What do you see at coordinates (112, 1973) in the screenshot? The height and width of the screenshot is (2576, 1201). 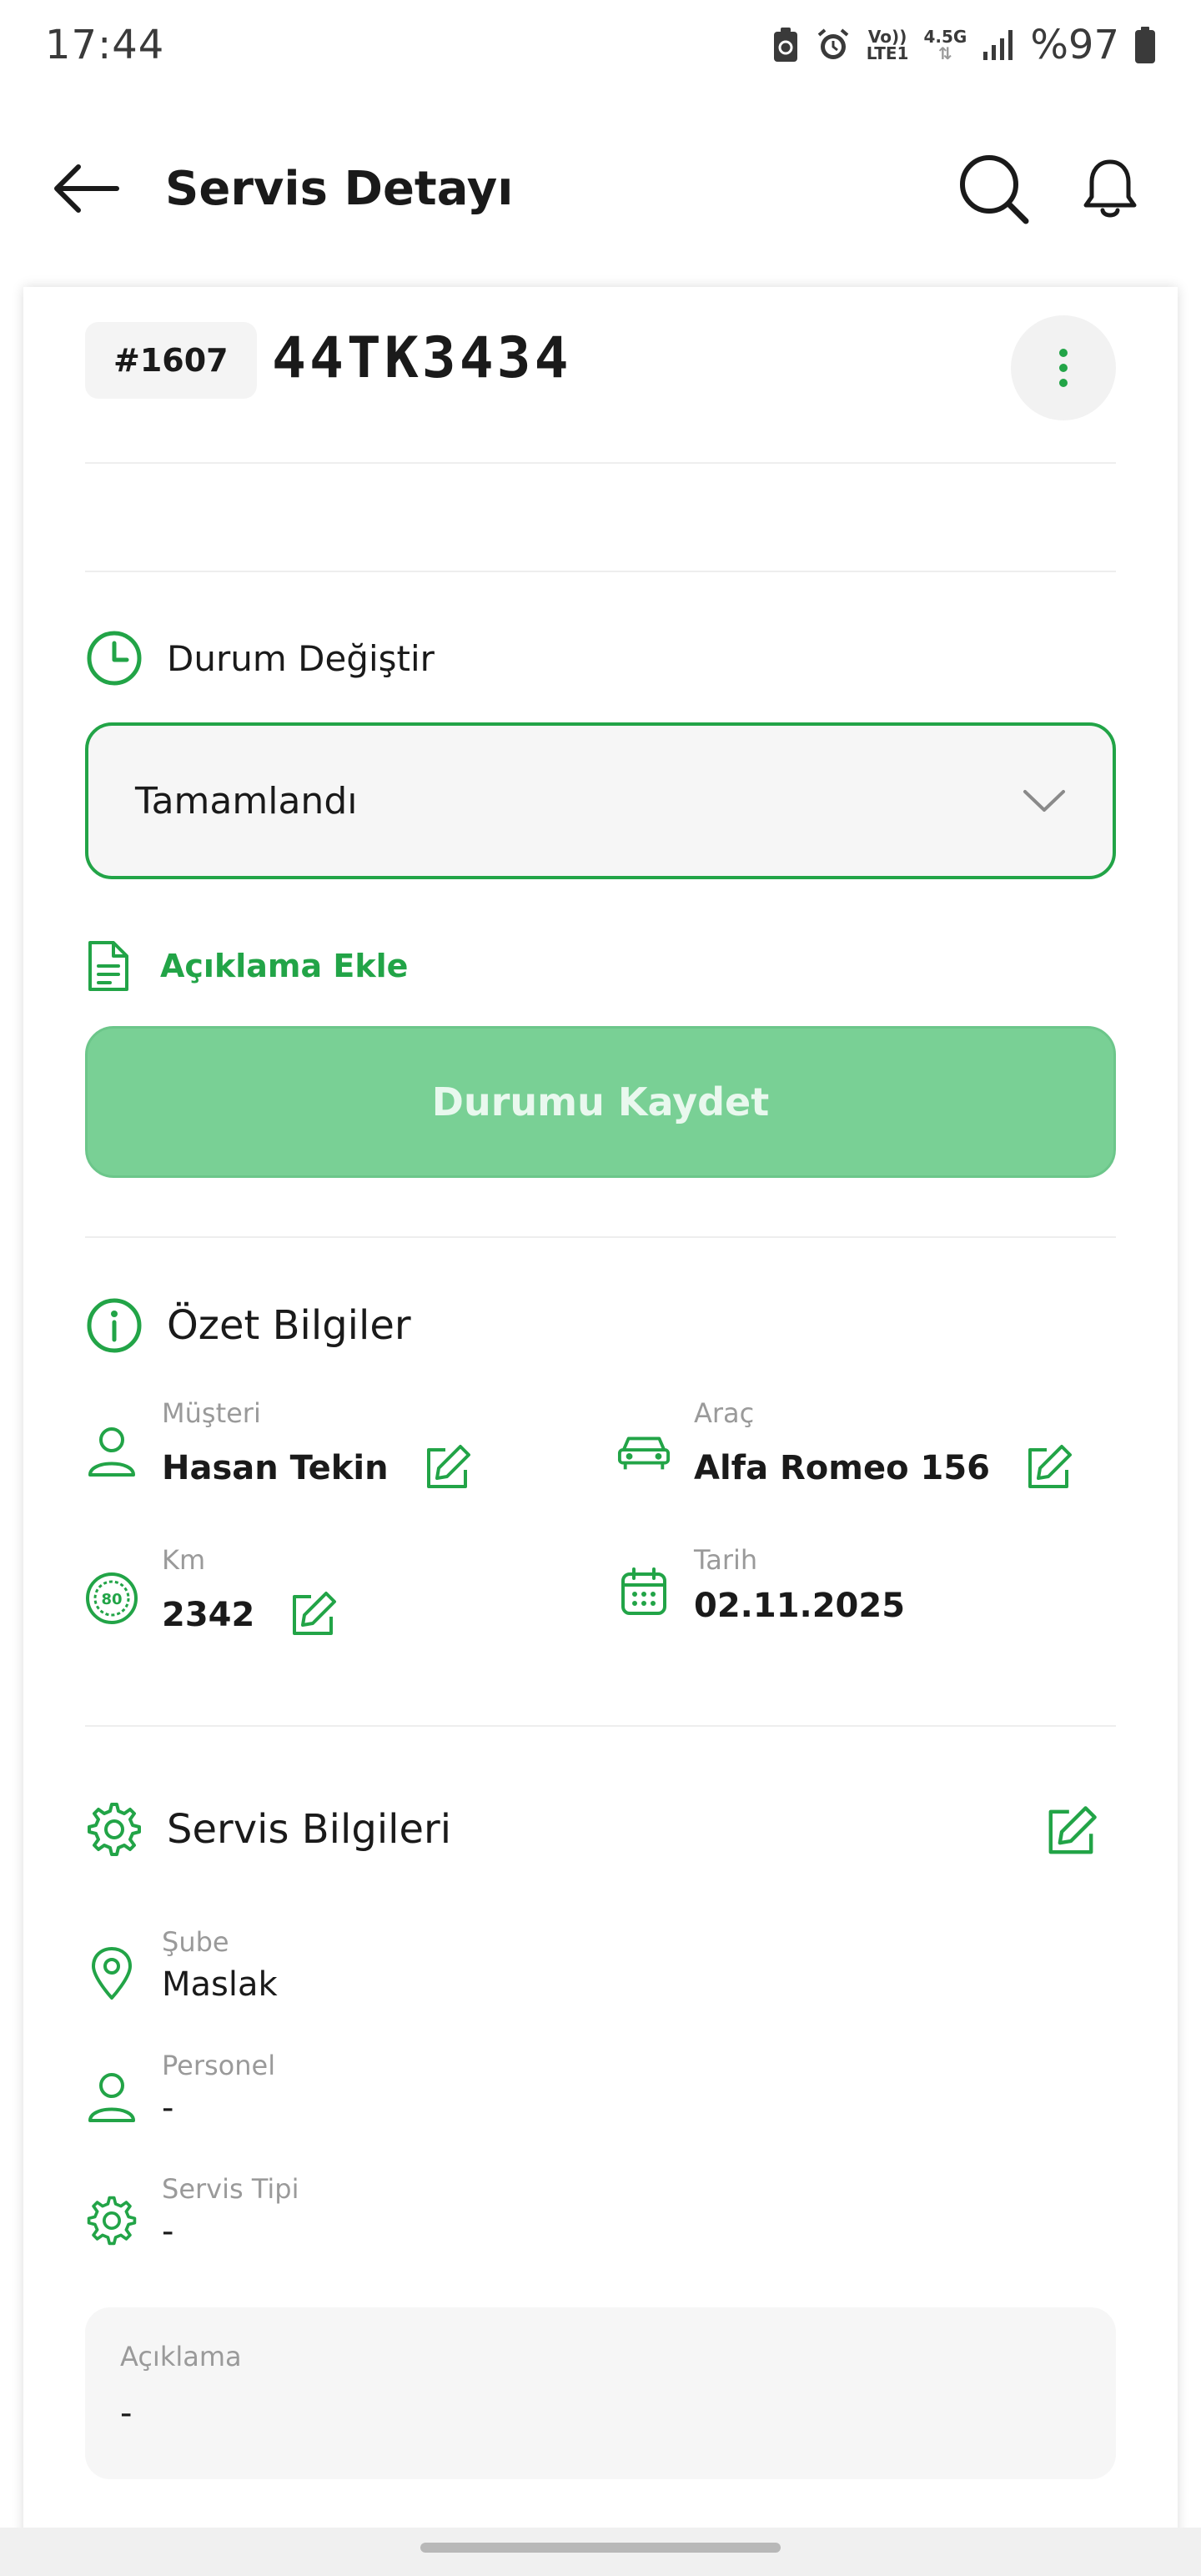 I see `location-pin-icon` at bounding box center [112, 1973].